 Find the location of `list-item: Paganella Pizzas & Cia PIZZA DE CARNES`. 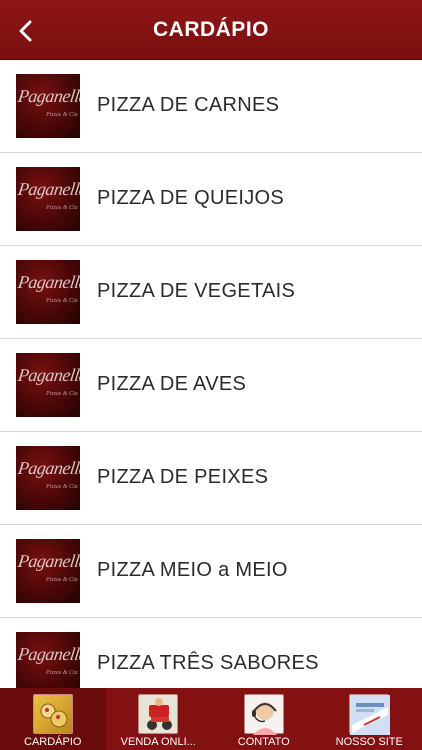

list-item: Paganella Pizzas & Cia PIZZA DE CARNES is located at coordinates (211, 106).